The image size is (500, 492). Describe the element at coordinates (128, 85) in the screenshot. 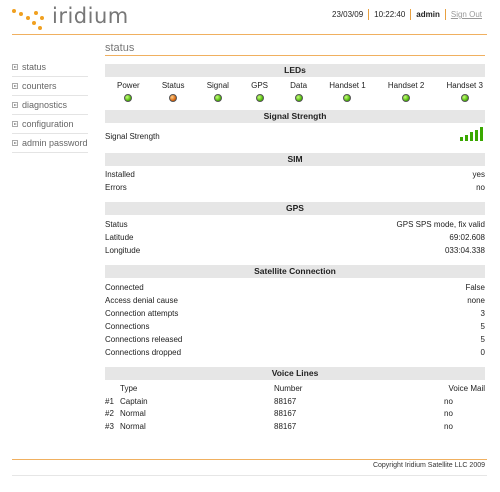

I see `led-label: Power` at that location.